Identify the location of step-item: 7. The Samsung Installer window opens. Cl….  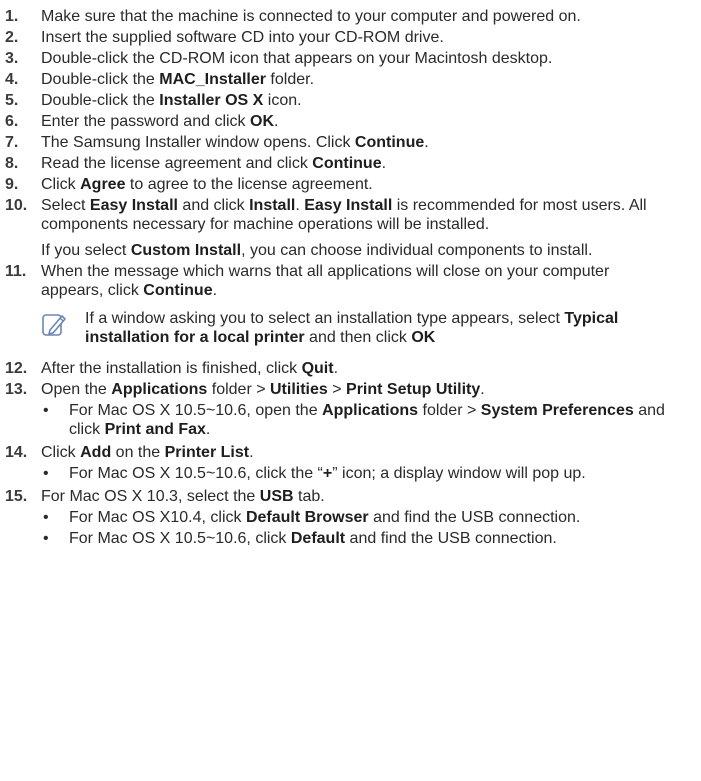
(340, 142).